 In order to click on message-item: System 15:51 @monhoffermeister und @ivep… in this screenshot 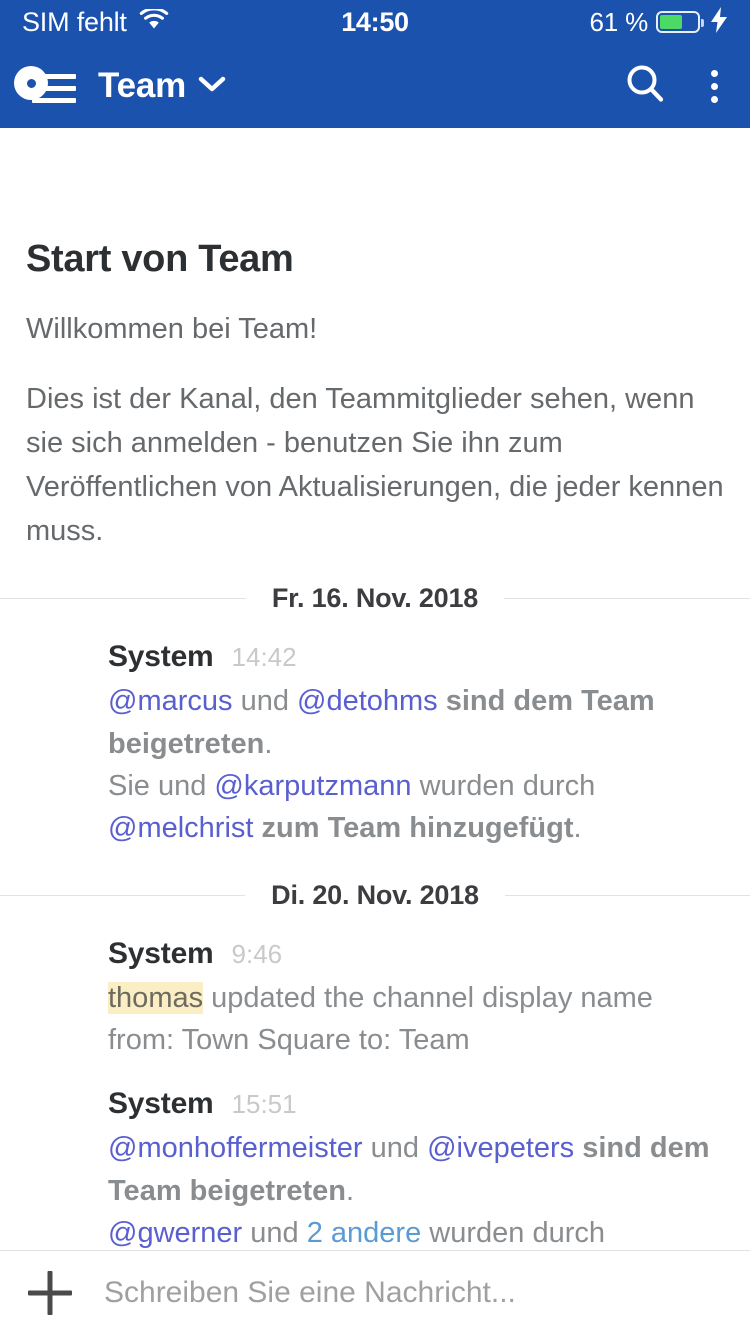, I will do `click(375, 1155)`.